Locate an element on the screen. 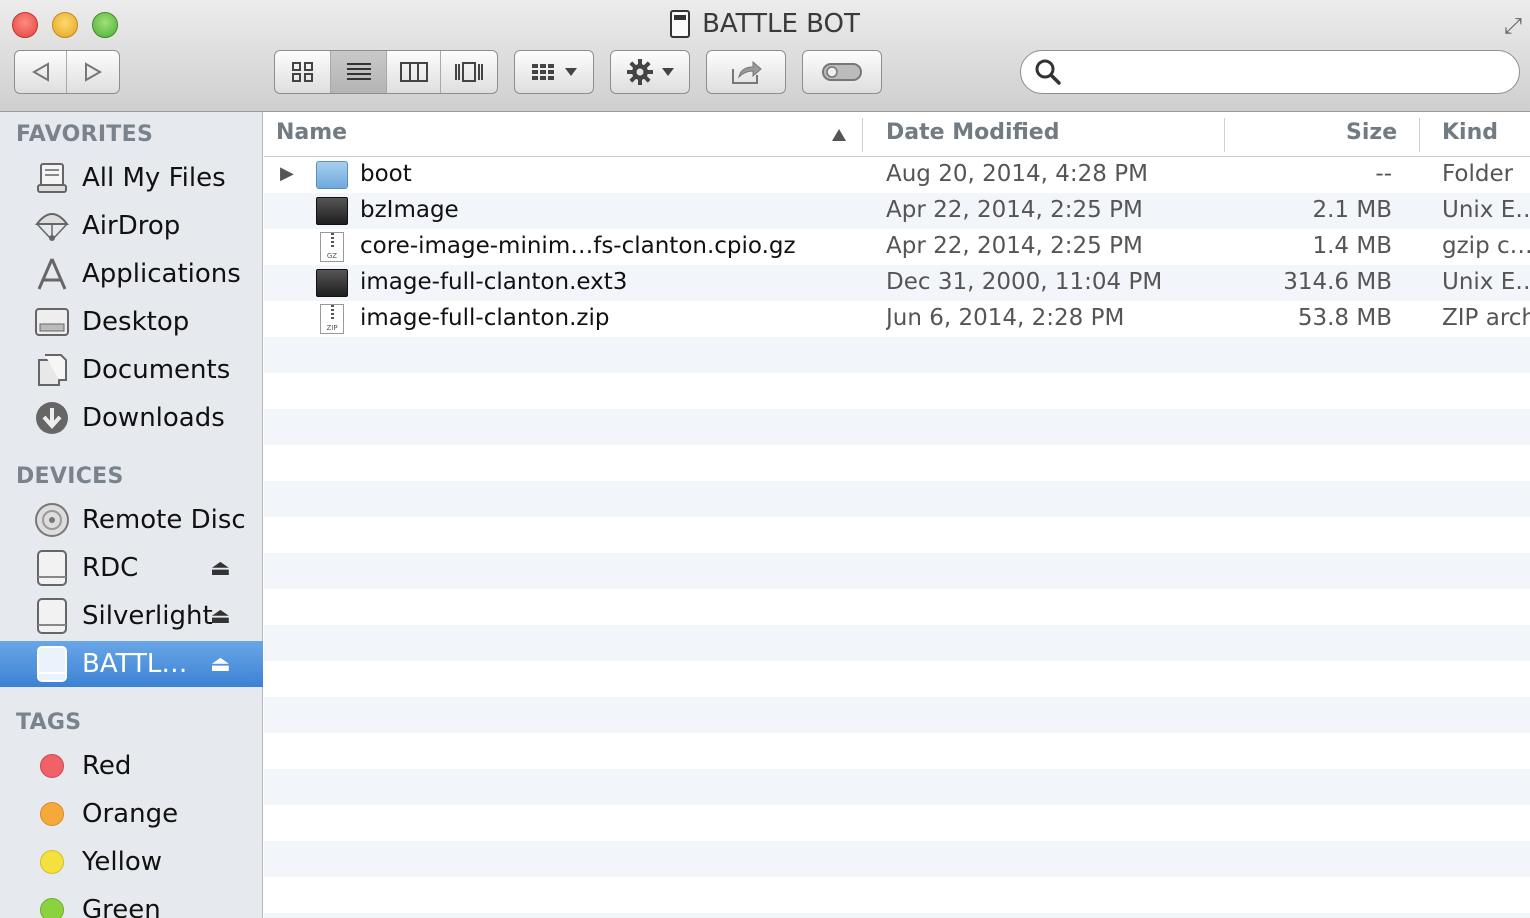 Image resolution: width=1530 pixels, height=918 pixels. sidebar-item-applications: Applications is located at coordinates (131, 274).